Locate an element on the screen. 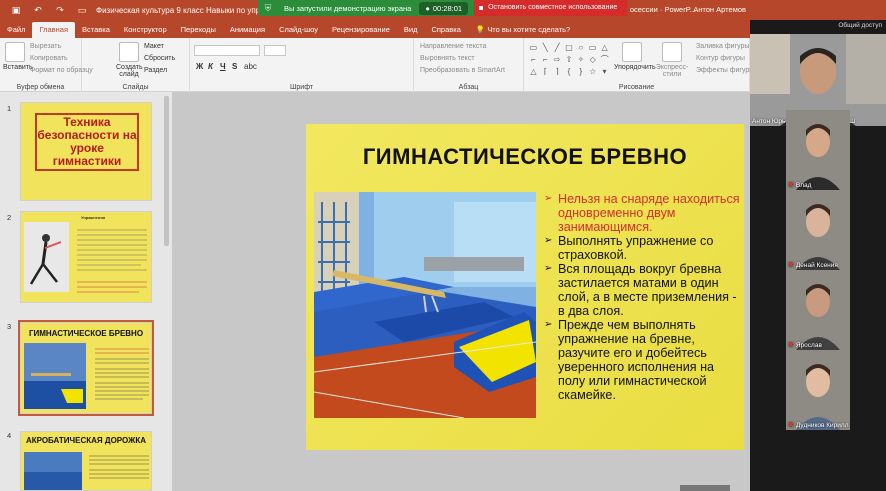 The height and width of the screenshot is (491, 886). tab-6: Слайд-шоу is located at coordinates (298, 30).